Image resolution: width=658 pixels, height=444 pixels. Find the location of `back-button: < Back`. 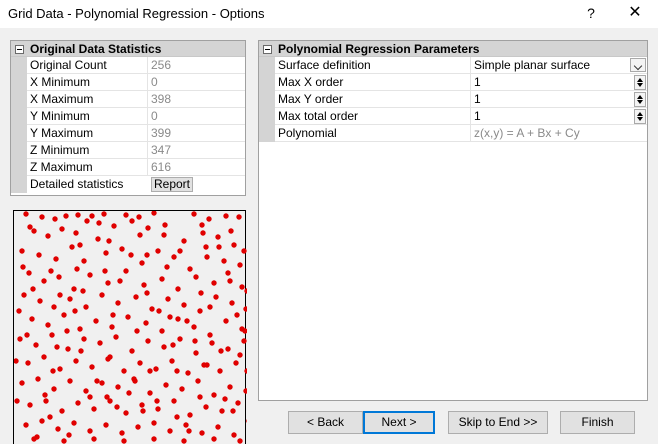

back-button: < Back is located at coordinates (325, 422).